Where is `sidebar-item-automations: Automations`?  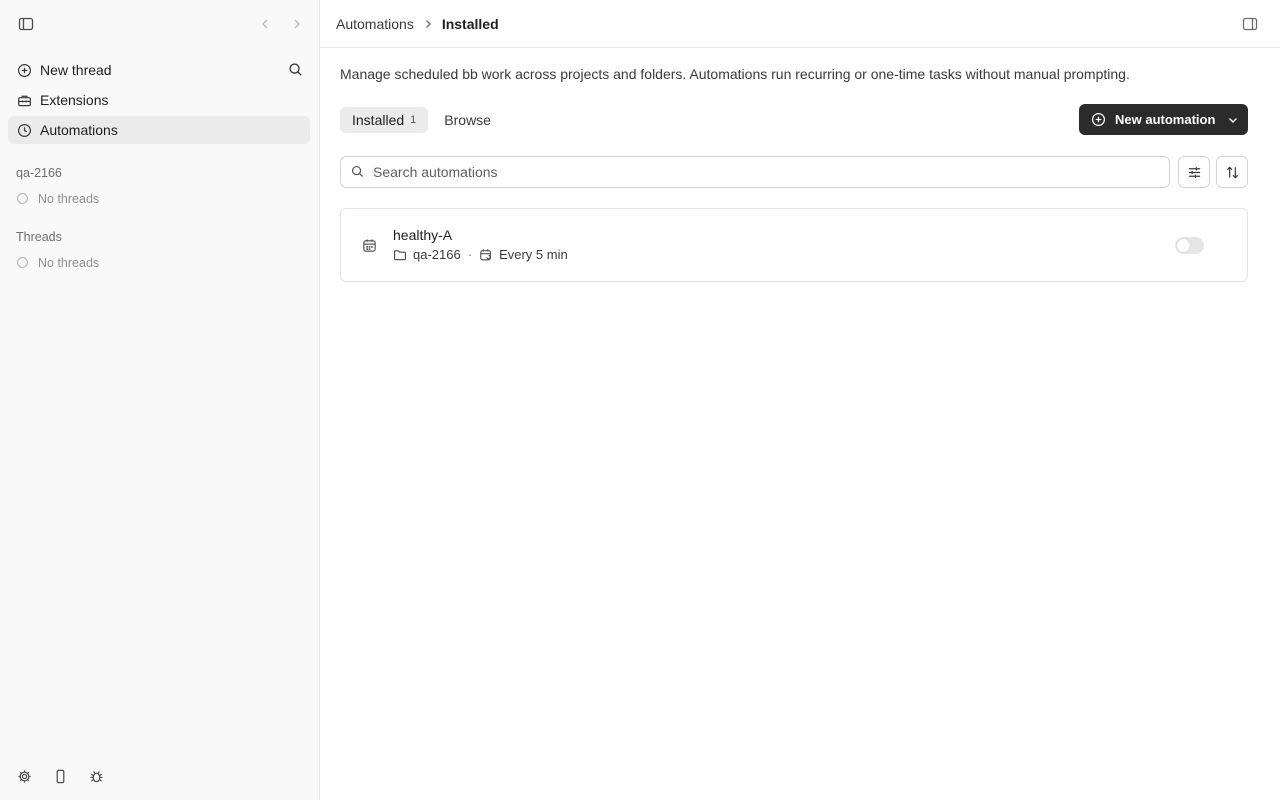
sidebar-item-automations: Automations is located at coordinates (159, 130).